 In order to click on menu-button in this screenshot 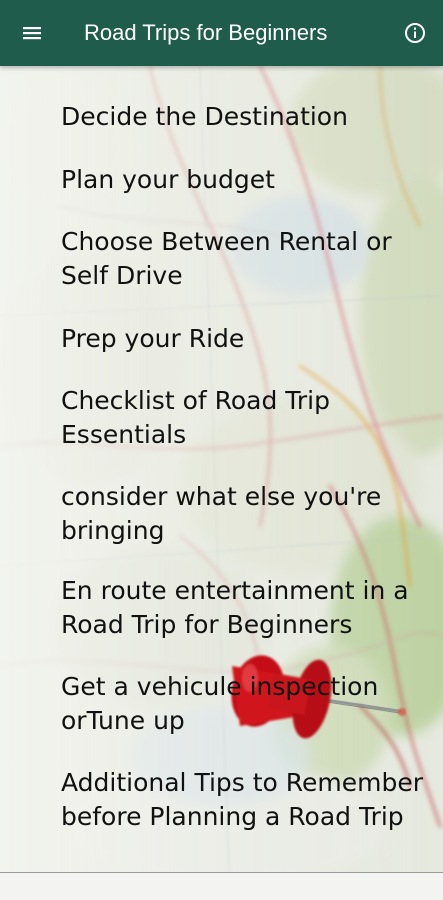, I will do `click(32, 33)`.